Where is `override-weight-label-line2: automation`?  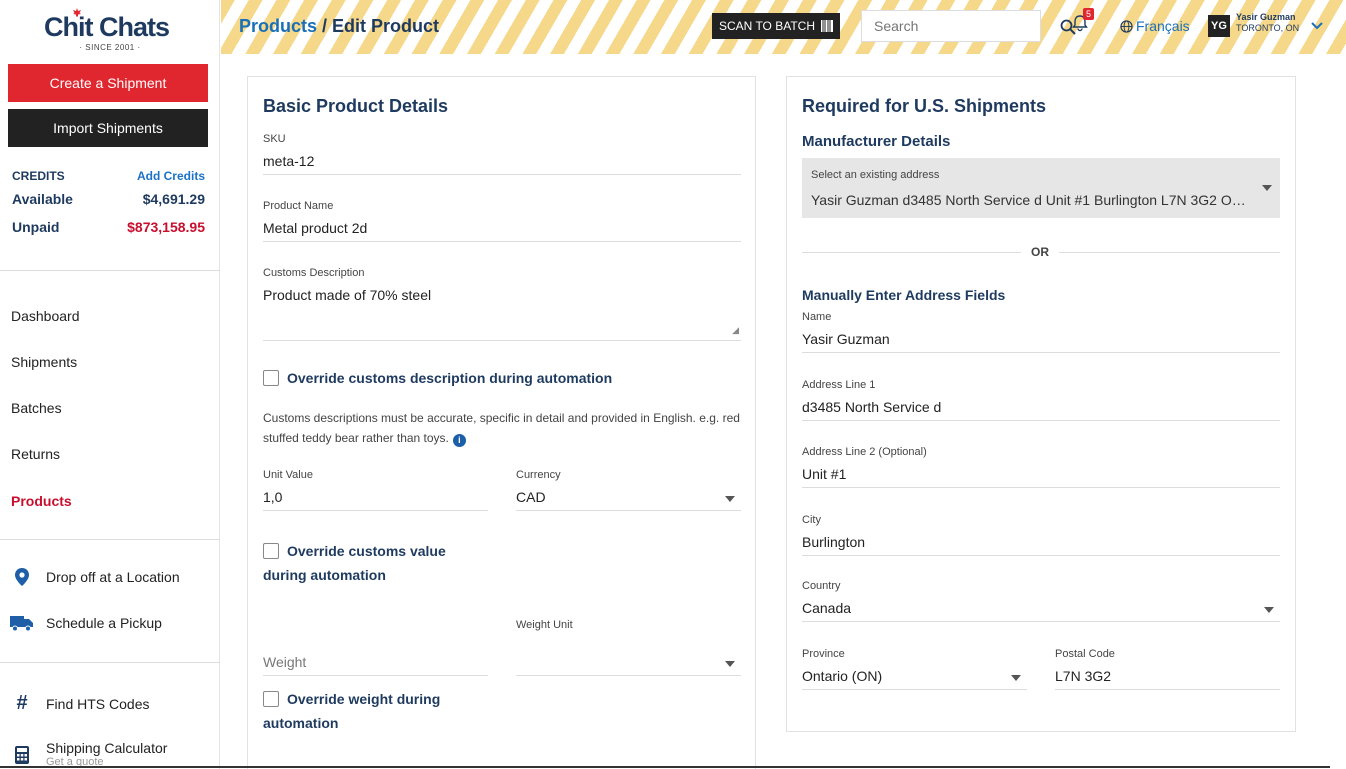
override-weight-label-line2: automation is located at coordinates (301, 723).